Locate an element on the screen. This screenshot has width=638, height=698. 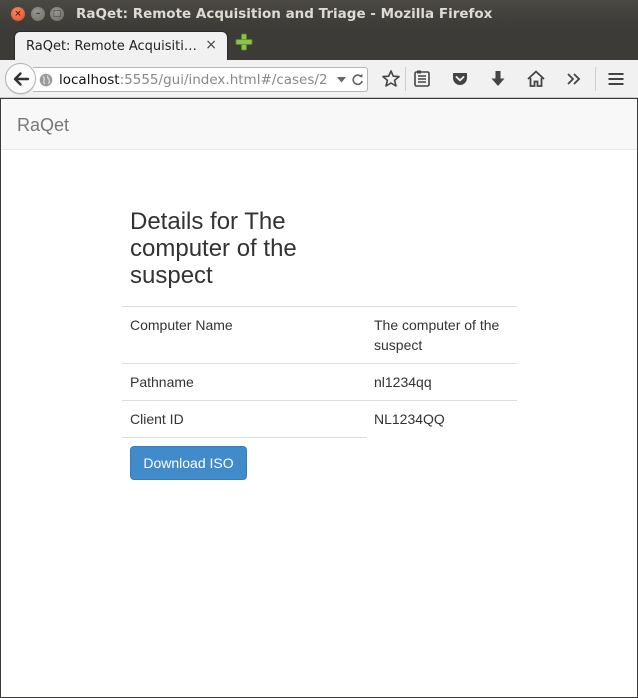
table-row: Client ID NL1234QQ is located at coordinates (319, 418).